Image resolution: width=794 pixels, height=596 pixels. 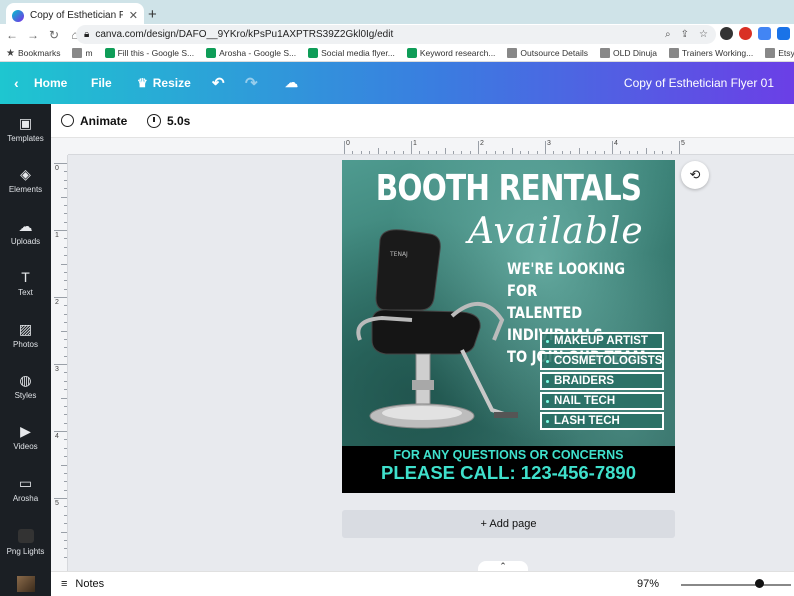 I want to click on sidebar-item-elements: ◈ Elements, so click(x=25, y=180).